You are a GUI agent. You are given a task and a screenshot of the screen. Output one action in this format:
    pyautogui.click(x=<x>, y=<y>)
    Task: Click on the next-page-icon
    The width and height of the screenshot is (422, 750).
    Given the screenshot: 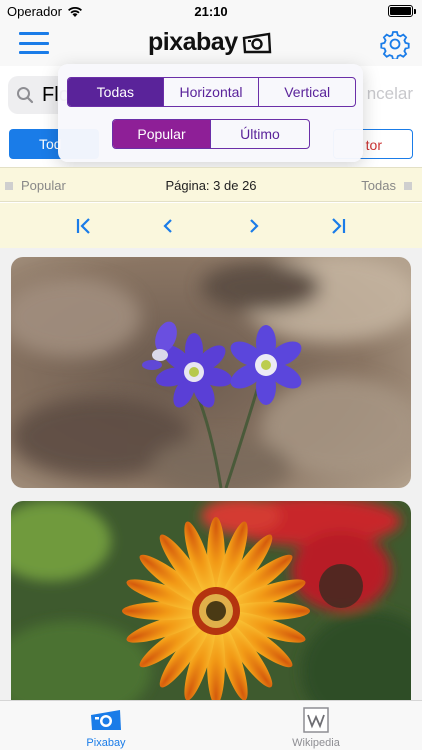 What is the action you would take?
    pyautogui.click(x=254, y=226)
    